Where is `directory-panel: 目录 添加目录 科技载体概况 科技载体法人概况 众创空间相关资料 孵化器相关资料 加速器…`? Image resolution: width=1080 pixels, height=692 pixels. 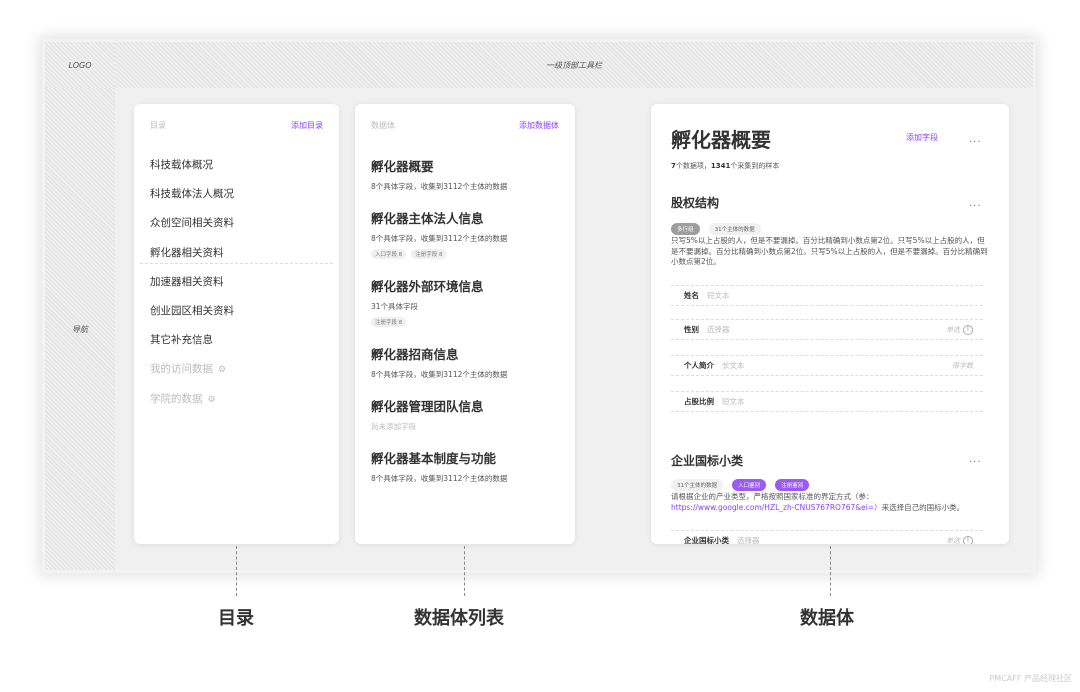 directory-panel: 目录 添加目录 科技载体概况 科技载体法人概况 众创空间相关资料 孵化器相关资料 加速器… is located at coordinates (236, 324).